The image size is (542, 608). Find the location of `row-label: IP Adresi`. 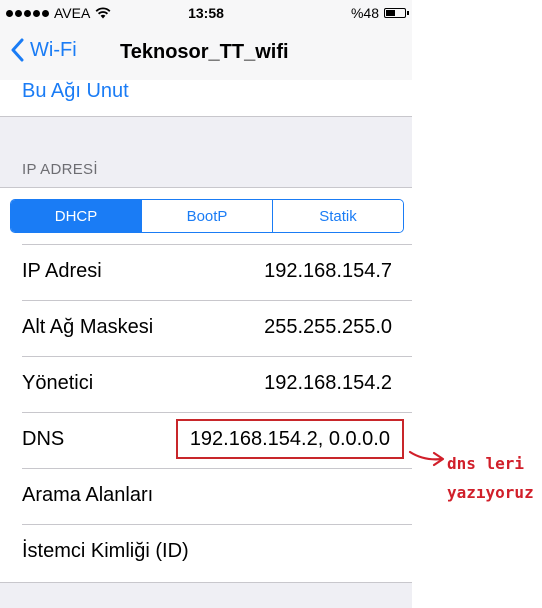

row-label: IP Adresi is located at coordinates (62, 271).